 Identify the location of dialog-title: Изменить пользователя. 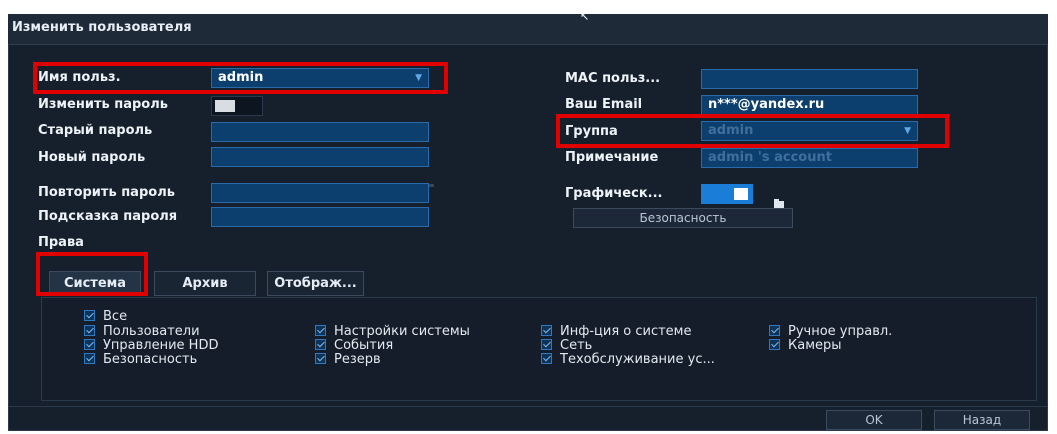
(102, 27).